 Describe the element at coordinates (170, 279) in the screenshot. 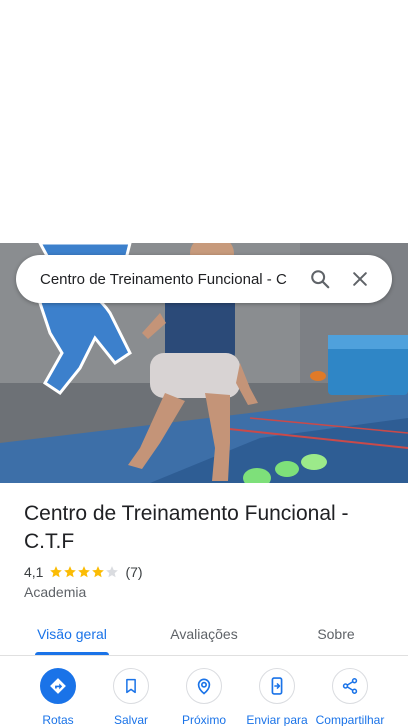

I see `search-input: Centro de Treinamento Funcional - C` at that location.